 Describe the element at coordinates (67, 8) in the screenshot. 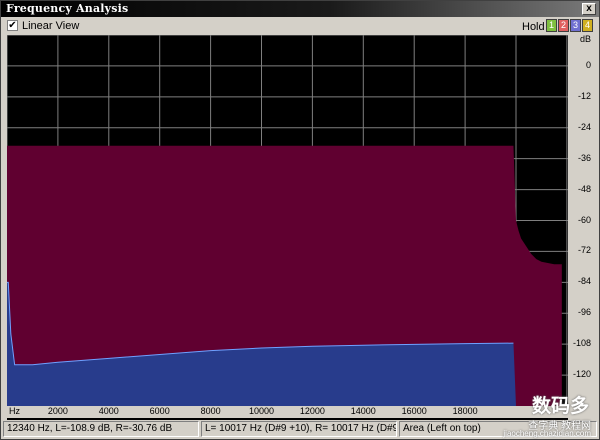

I see `window-title: Frequency Analysis` at that location.